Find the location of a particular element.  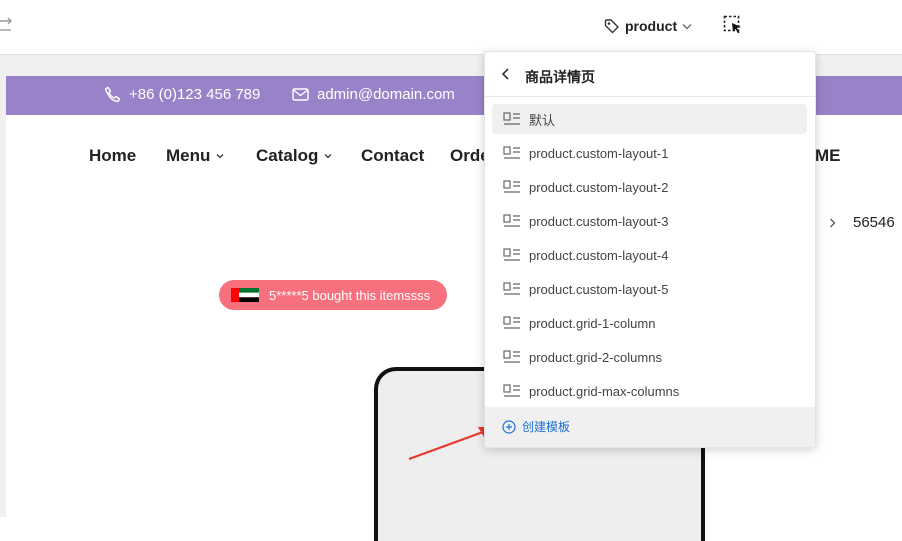

template-selector-label: product is located at coordinates (651, 26).